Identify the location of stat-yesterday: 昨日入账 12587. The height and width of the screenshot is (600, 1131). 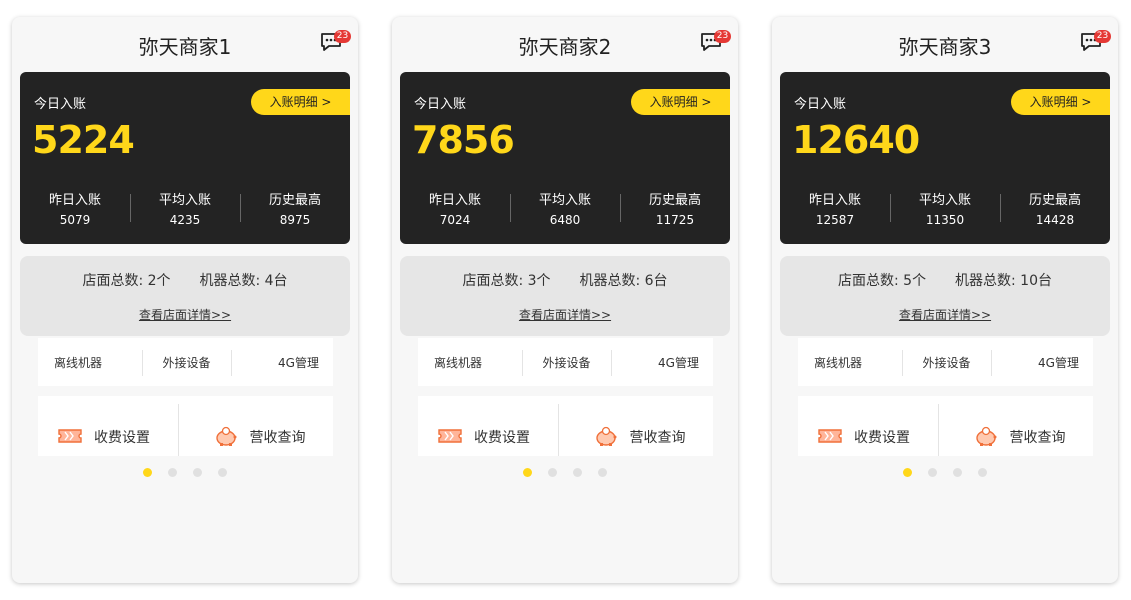
(835, 208).